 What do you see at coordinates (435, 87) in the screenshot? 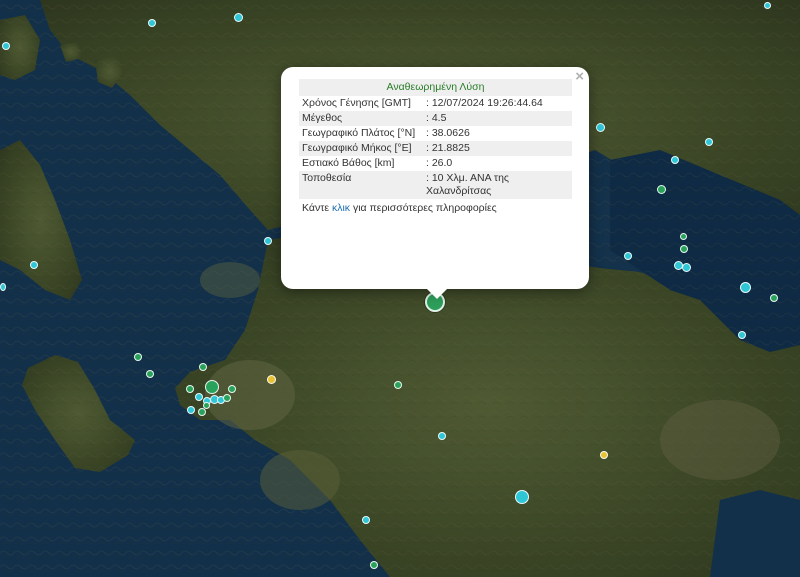
I see `popup-title: Αναθεωρημένη Λύση` at bounding box center [435, 87].